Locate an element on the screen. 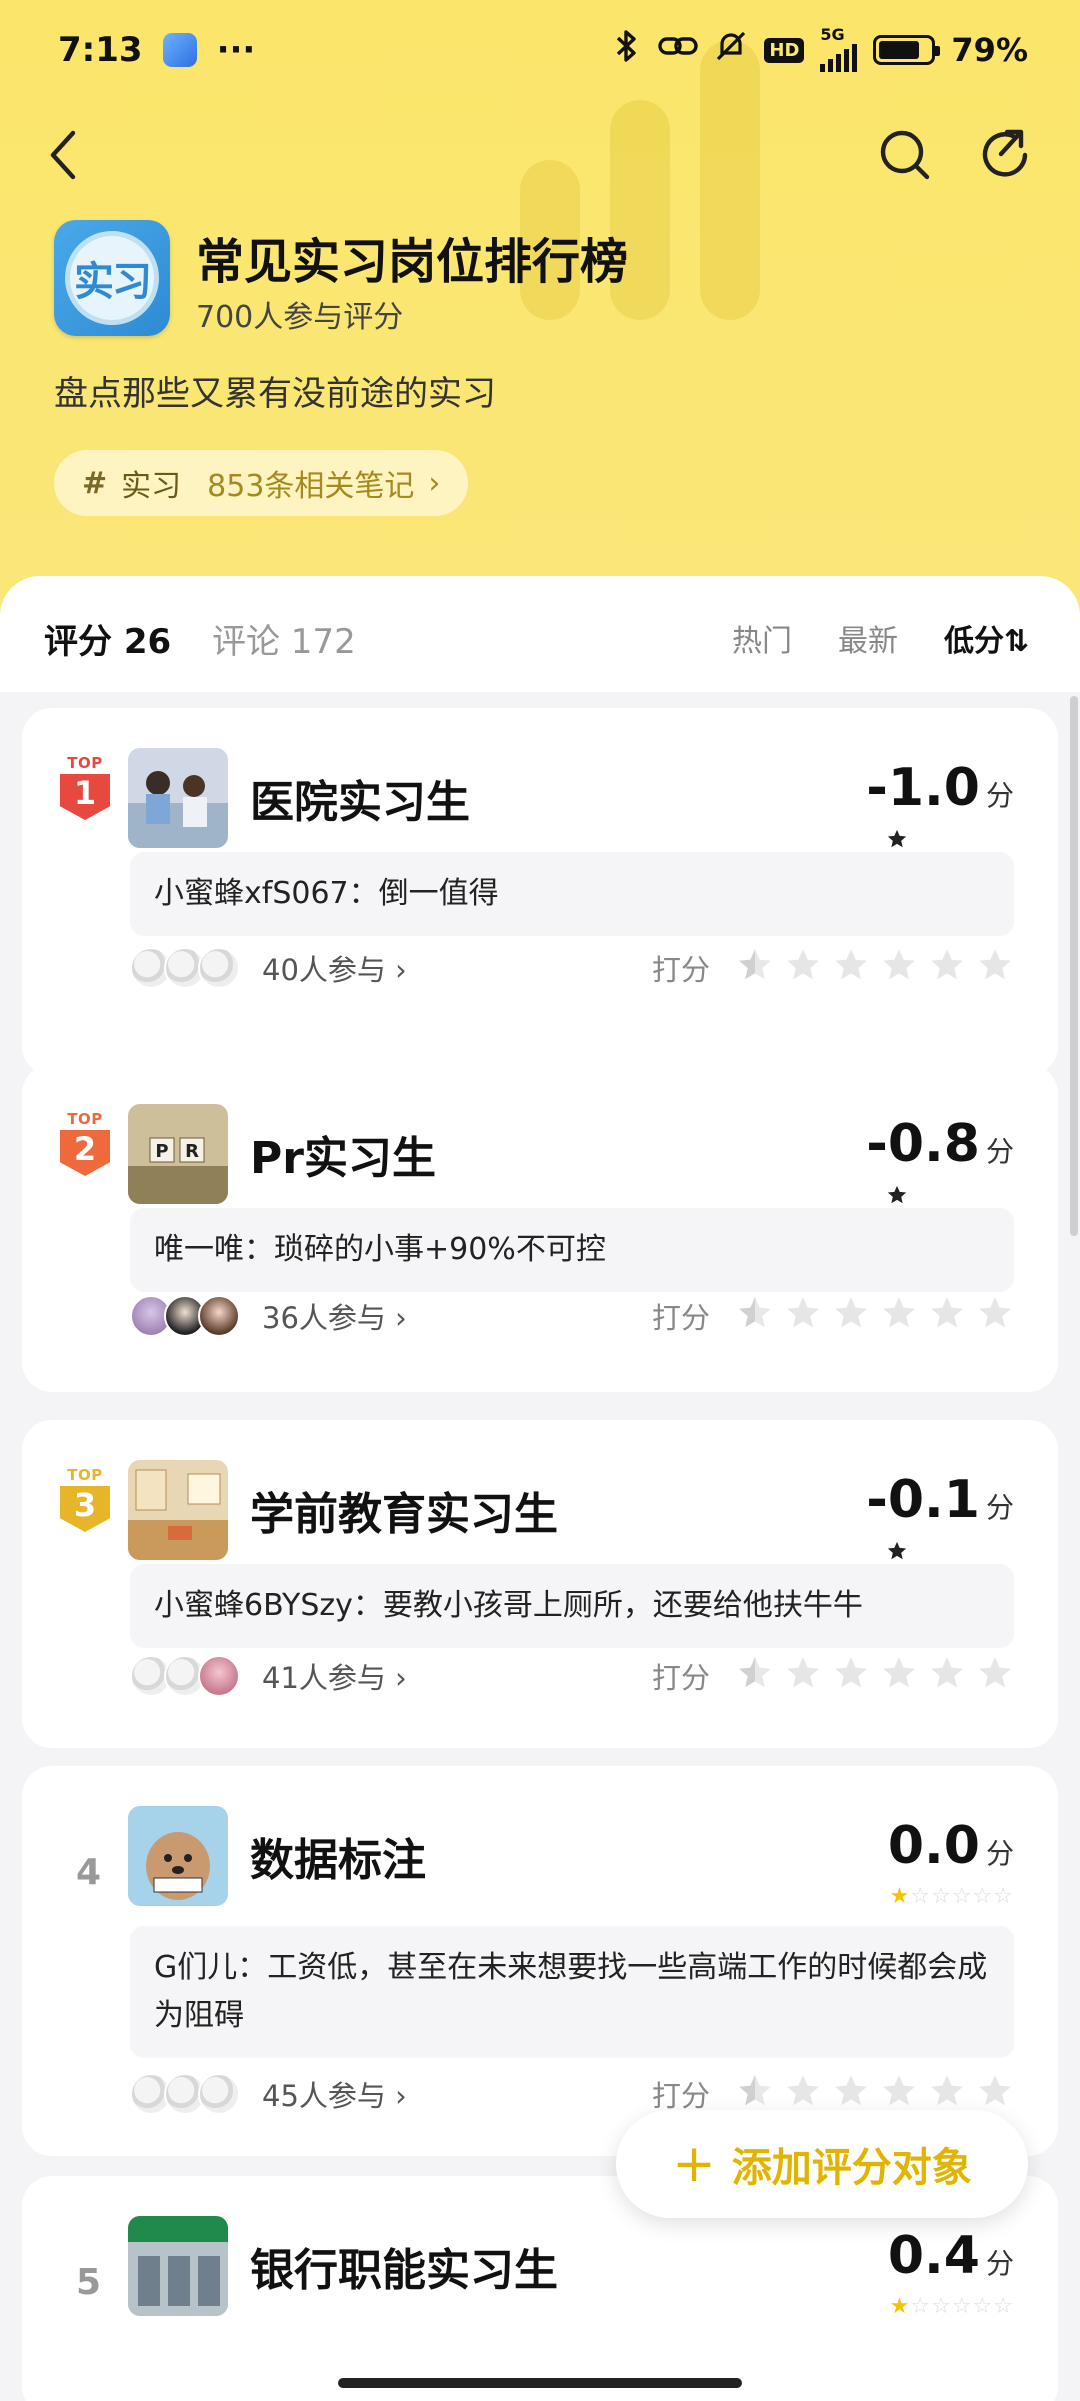 This screenshot has height=2401, width=1080. home-indicator is located at coordinates (540, 2383).